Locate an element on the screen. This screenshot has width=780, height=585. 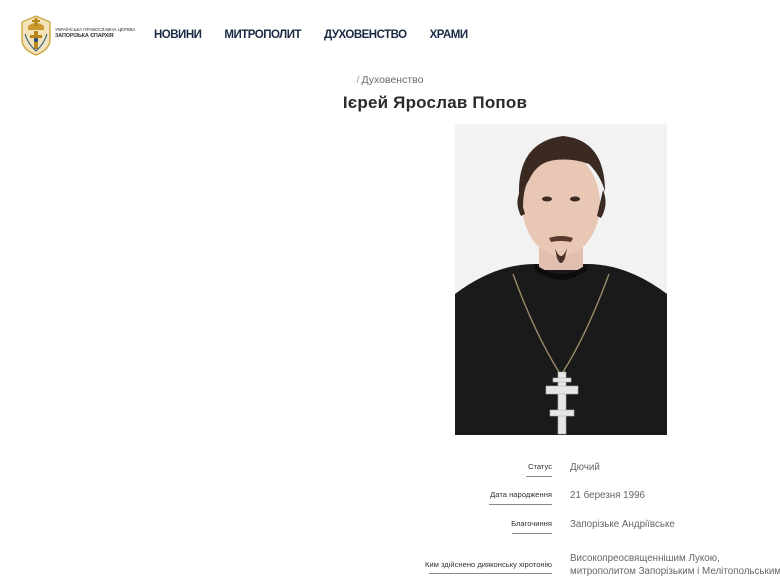
info-status-divider is located at coordinates (539, 476).